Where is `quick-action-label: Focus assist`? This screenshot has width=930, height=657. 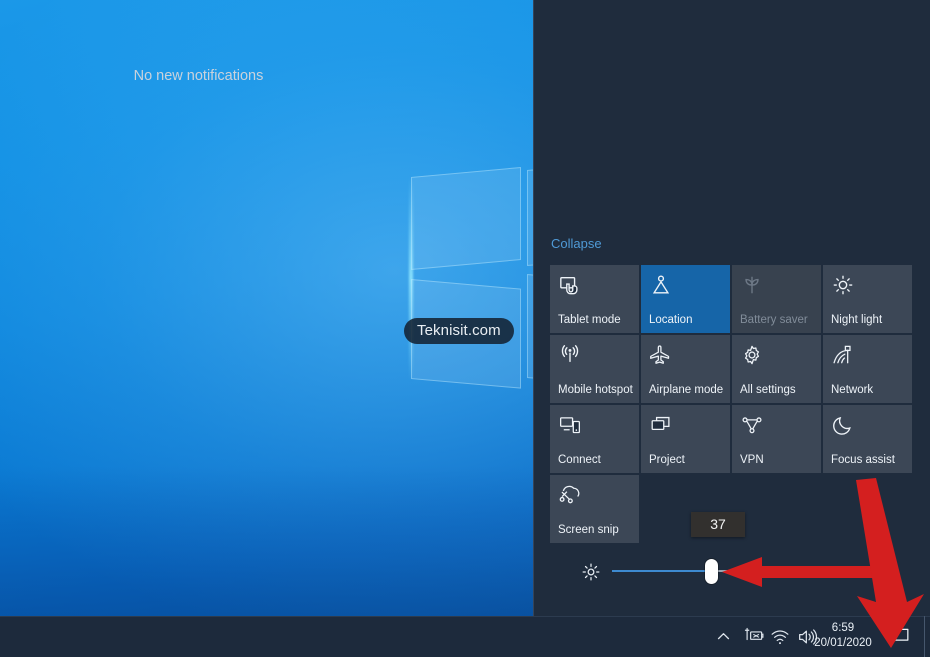
quick-action-label: Focus assist is located at coordinates (863, 460).